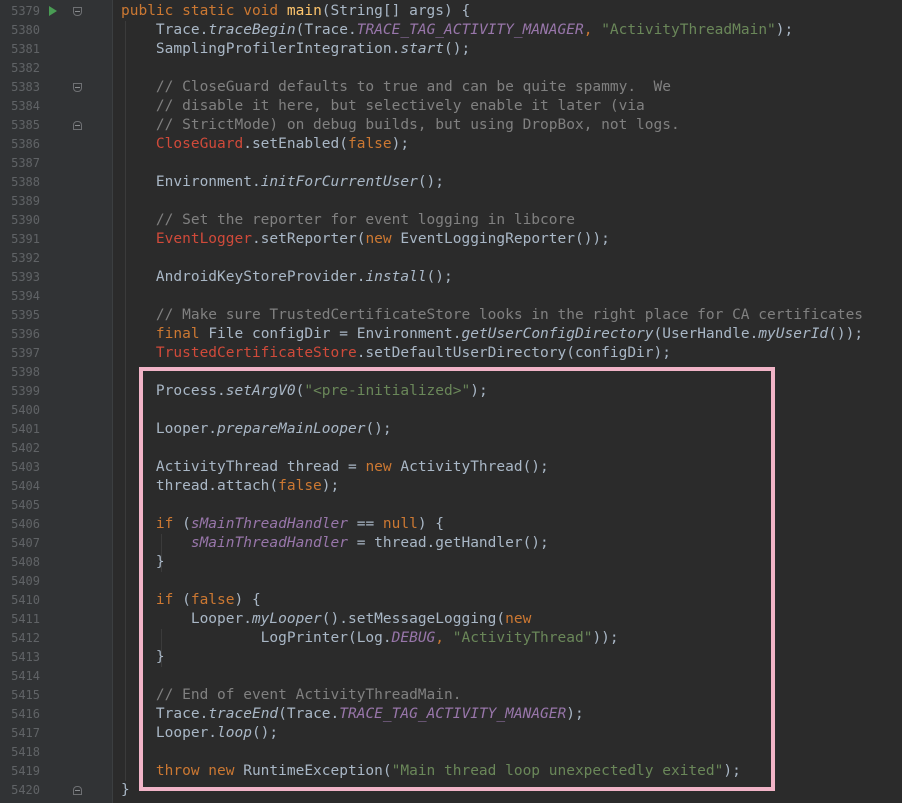 This screenshot has height=803, width=902. I want to click on code-token: false, so click(369, 144).